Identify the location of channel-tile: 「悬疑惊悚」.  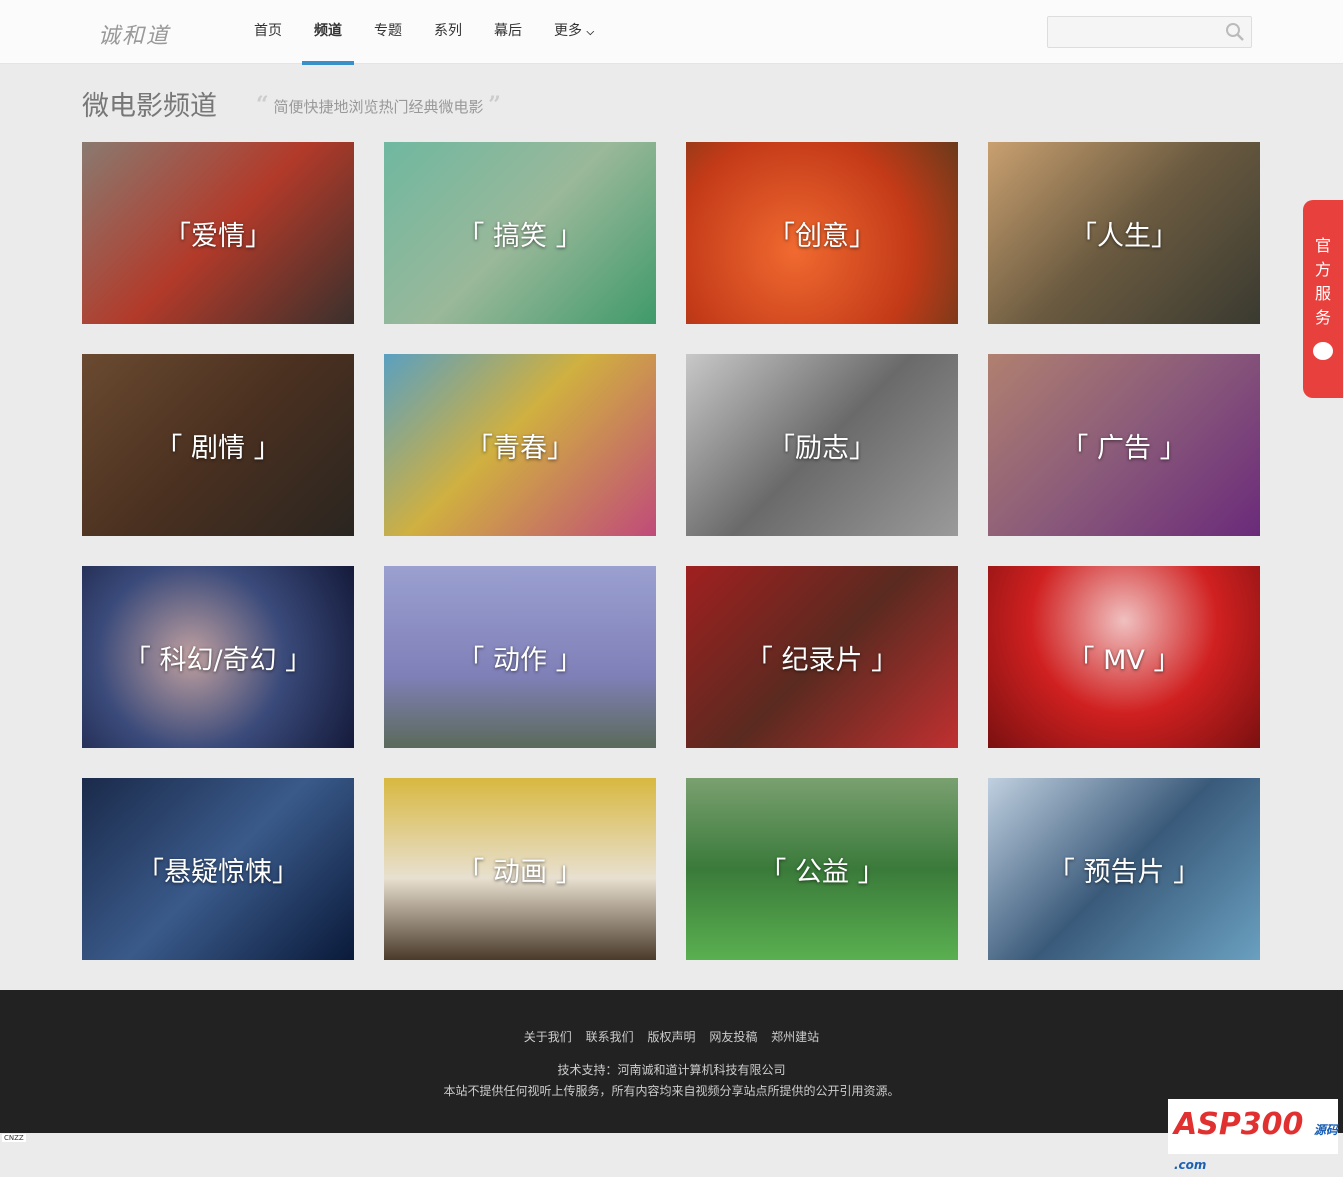
(218, 869).